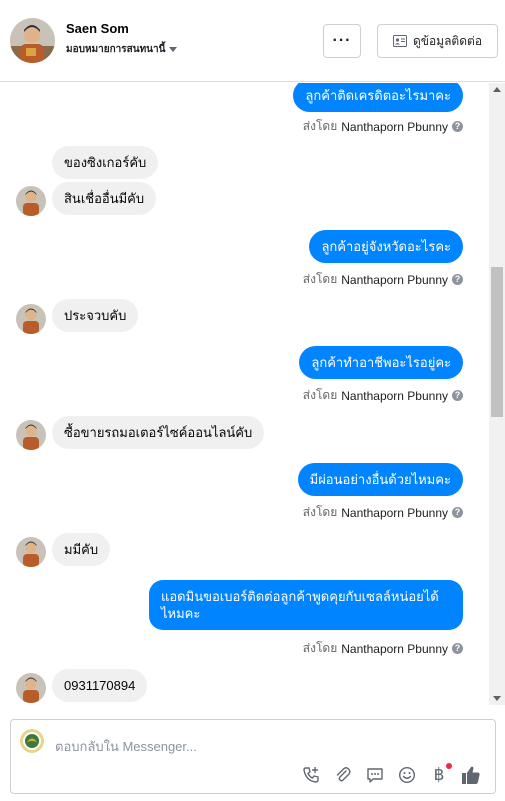 Image resolution: width=505 pixels, height=801 pixels. I want to click on page-avatar, so click(32, 741).